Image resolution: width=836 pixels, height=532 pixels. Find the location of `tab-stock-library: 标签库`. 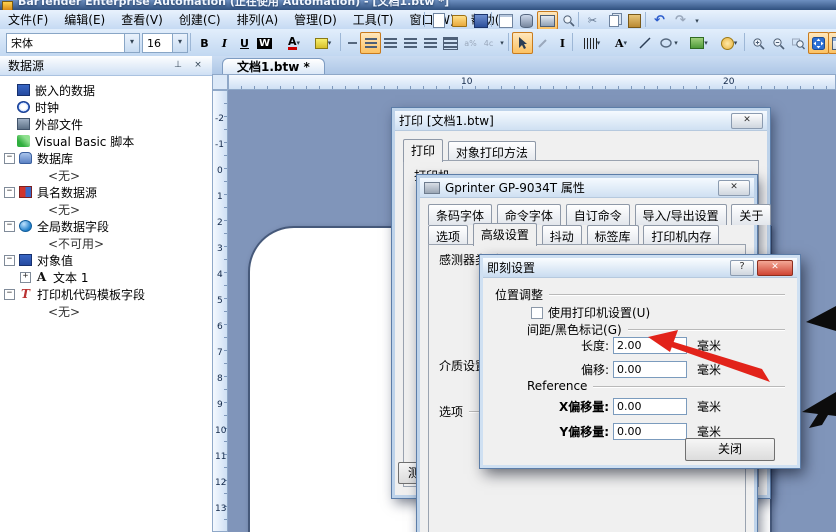

tab-stock-library: 标签库 is located at coordinates (612, 235).